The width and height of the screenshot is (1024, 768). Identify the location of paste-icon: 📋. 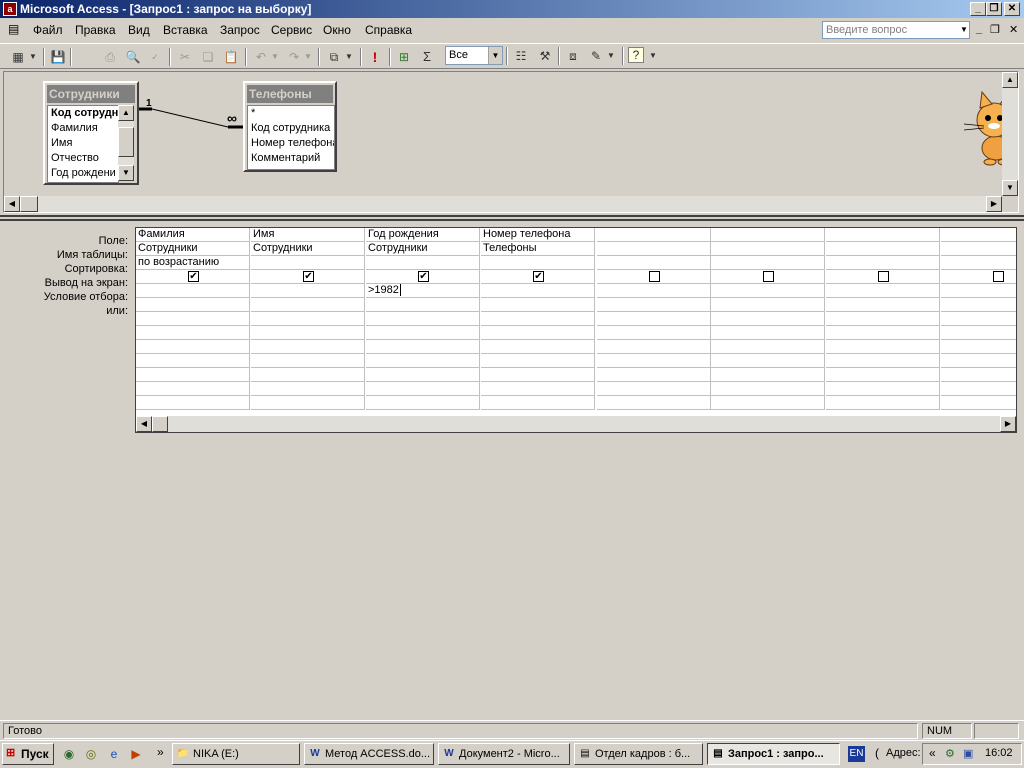
(231, 57).